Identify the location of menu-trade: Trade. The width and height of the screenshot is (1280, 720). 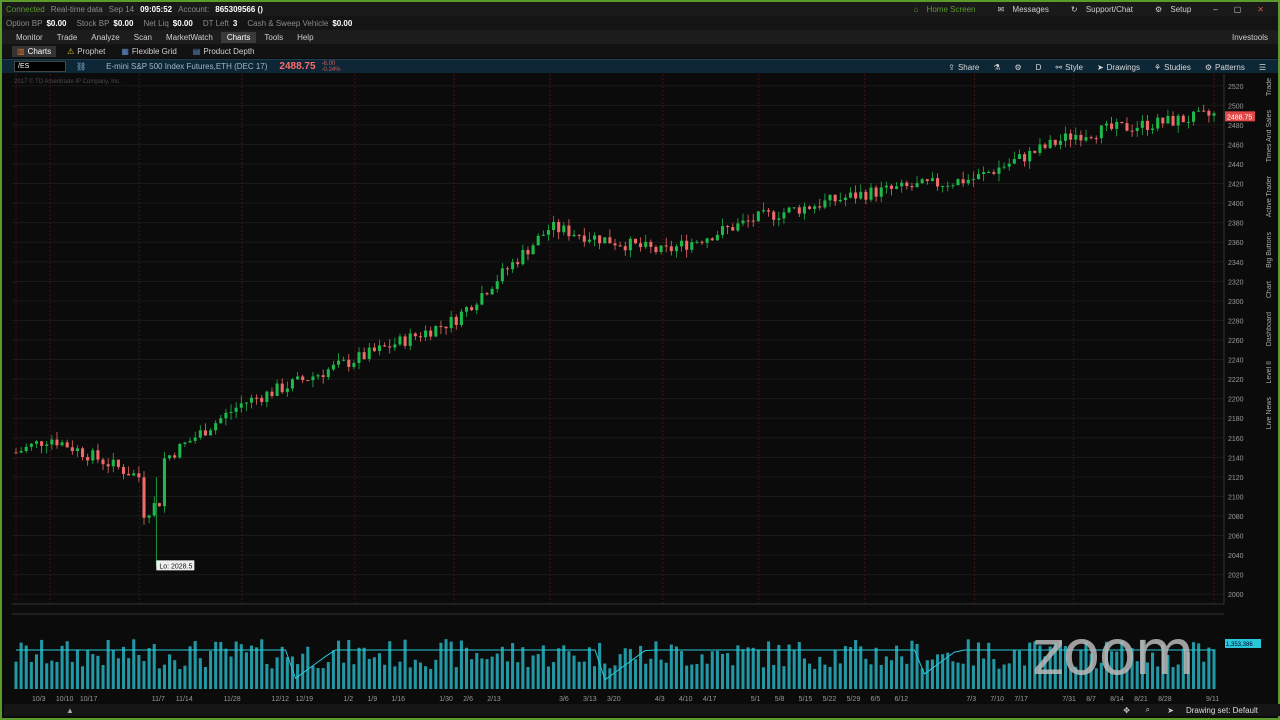
(67, 37).